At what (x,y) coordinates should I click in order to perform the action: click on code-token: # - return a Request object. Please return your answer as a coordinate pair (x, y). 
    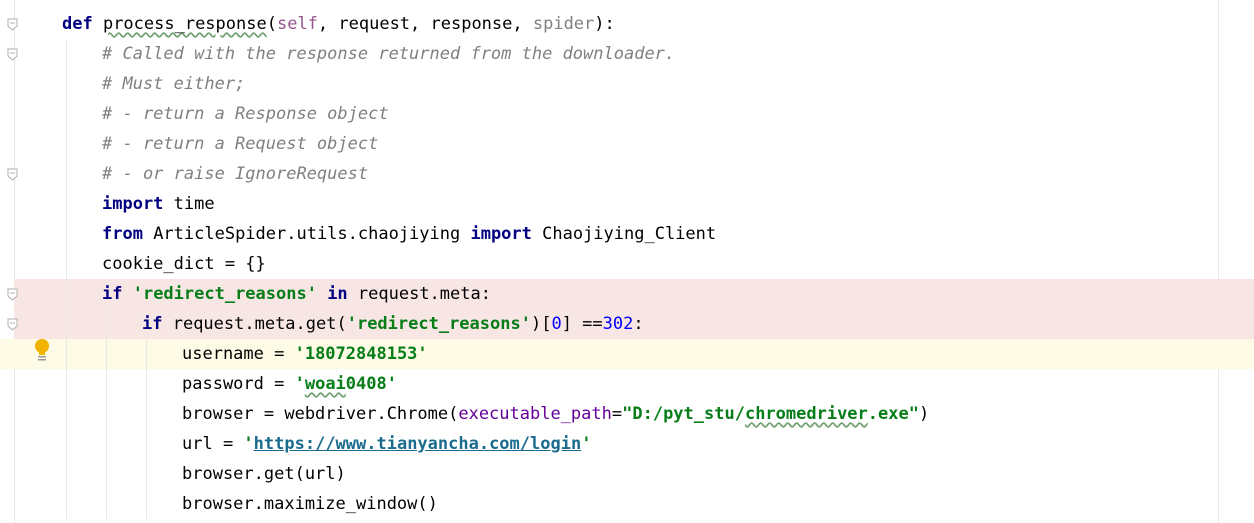
    Looking at the image, I should click on (240, 144).